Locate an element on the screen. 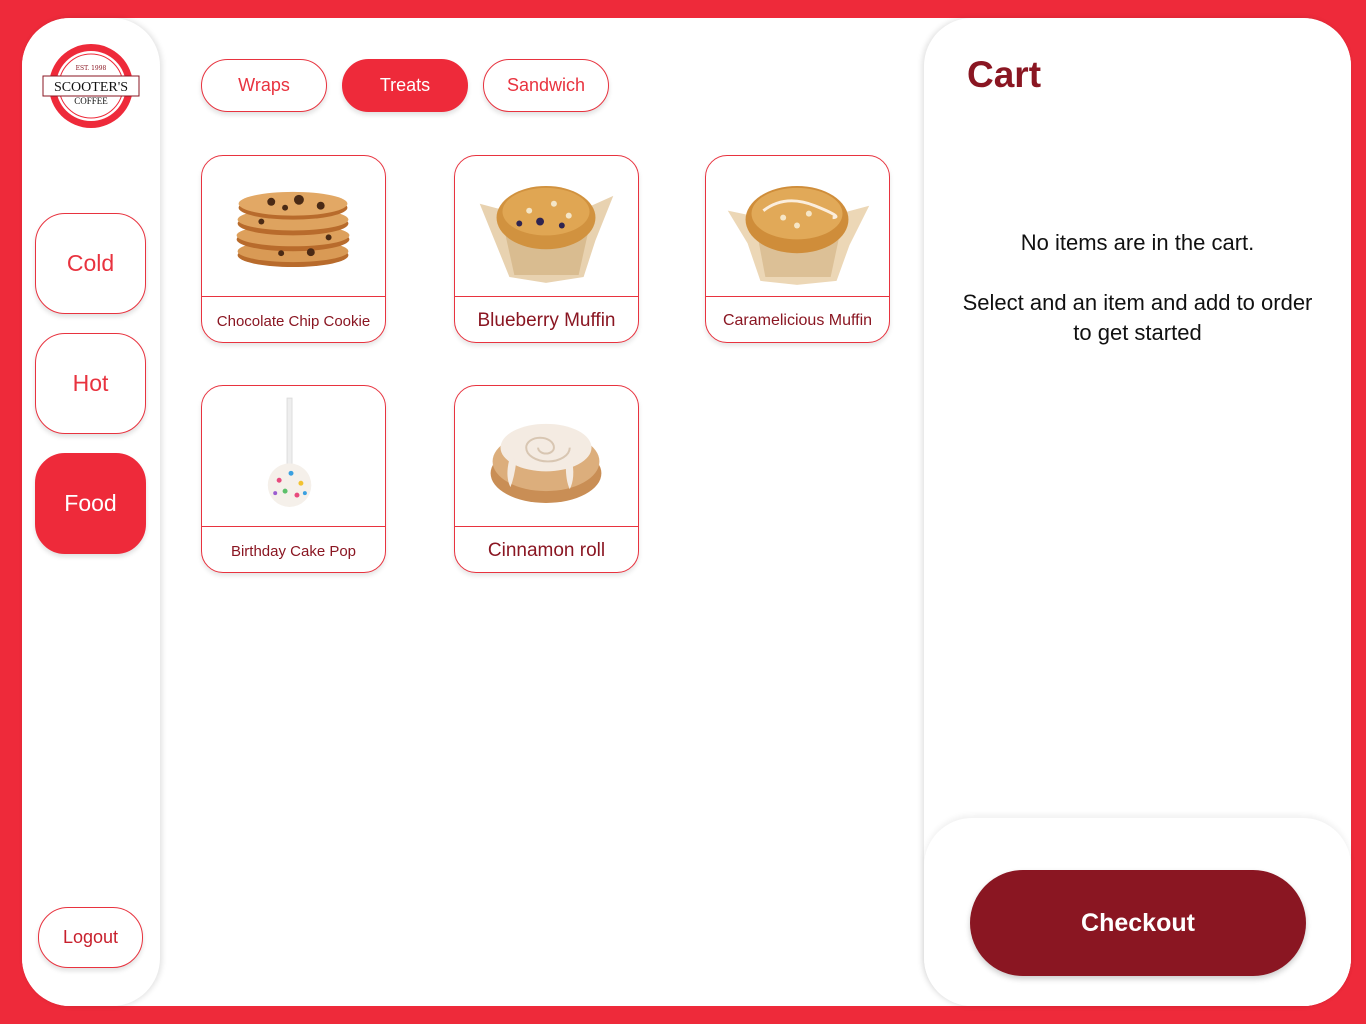 This screenshot has width=1366, height=1024. product-card-birthday-cake-pop: Birthday Cake Pop is located at coordinates (293, 479).